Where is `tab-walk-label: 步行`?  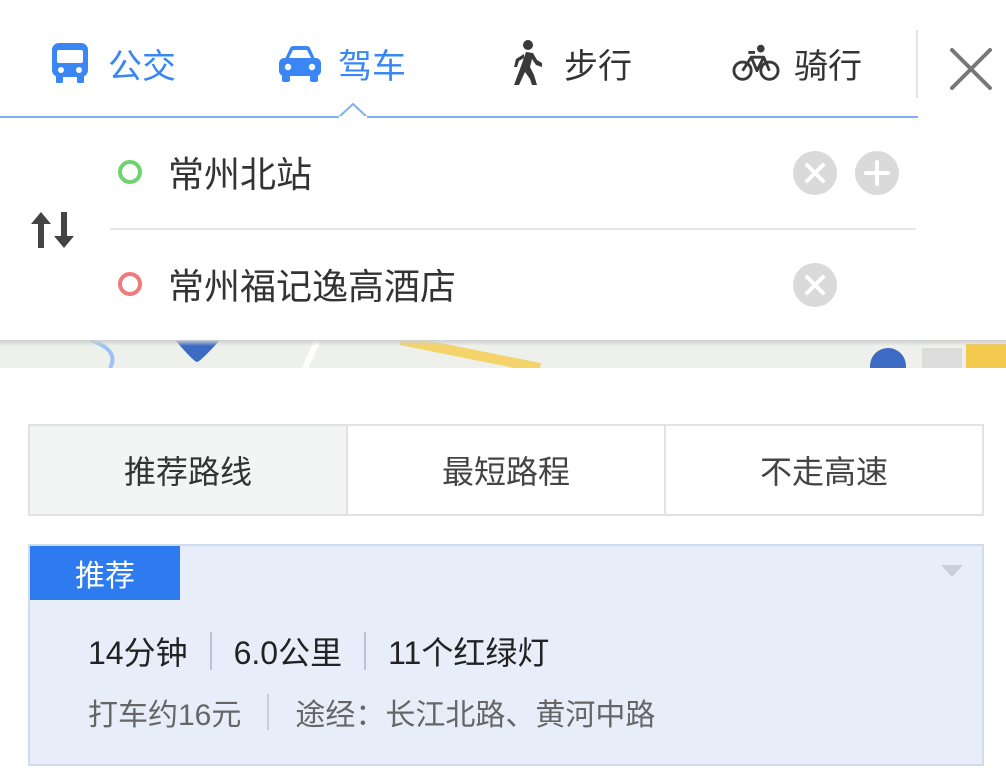
tab-walk-label: 步行 is located at coordinates (598, 66).